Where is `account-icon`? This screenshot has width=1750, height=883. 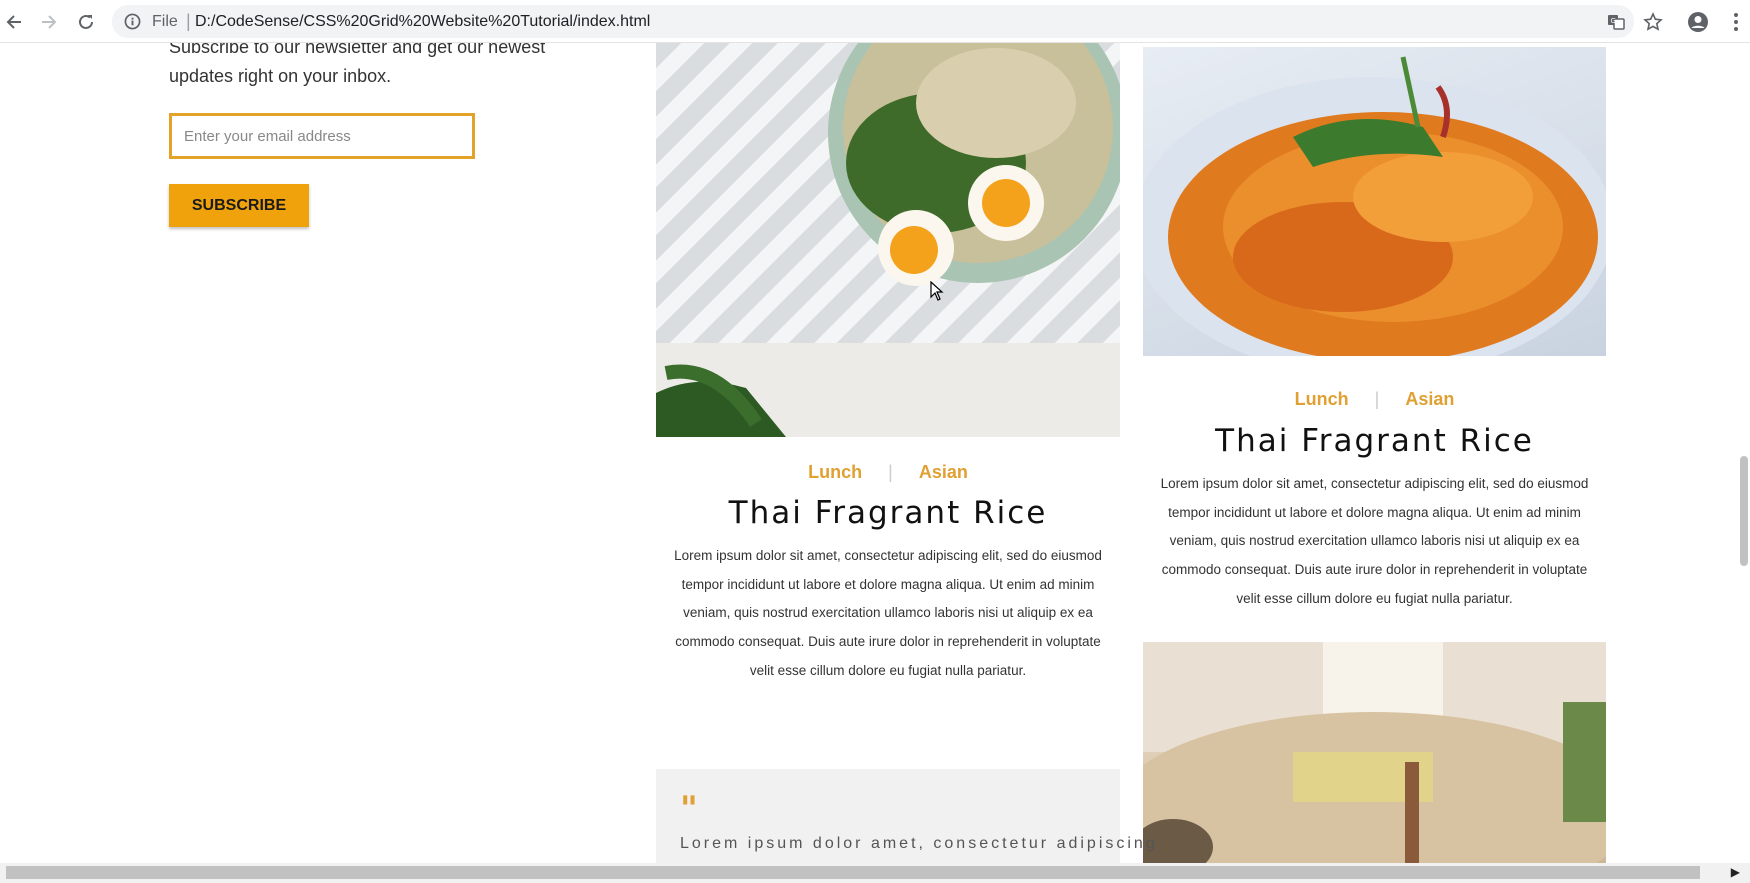
account-icon is located at coordinates (1698, 22).